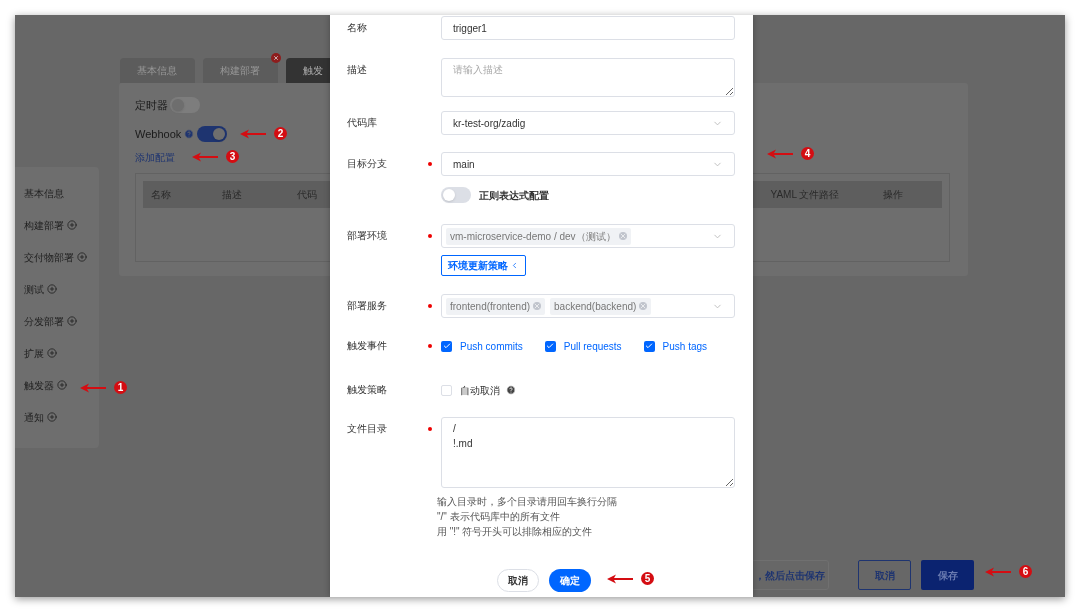 Image resolution: width=1080 pixels, height=612 pixels. Describe the element at coordinates (456, 195) in the screenshot. I see `regex-switch` at that location.